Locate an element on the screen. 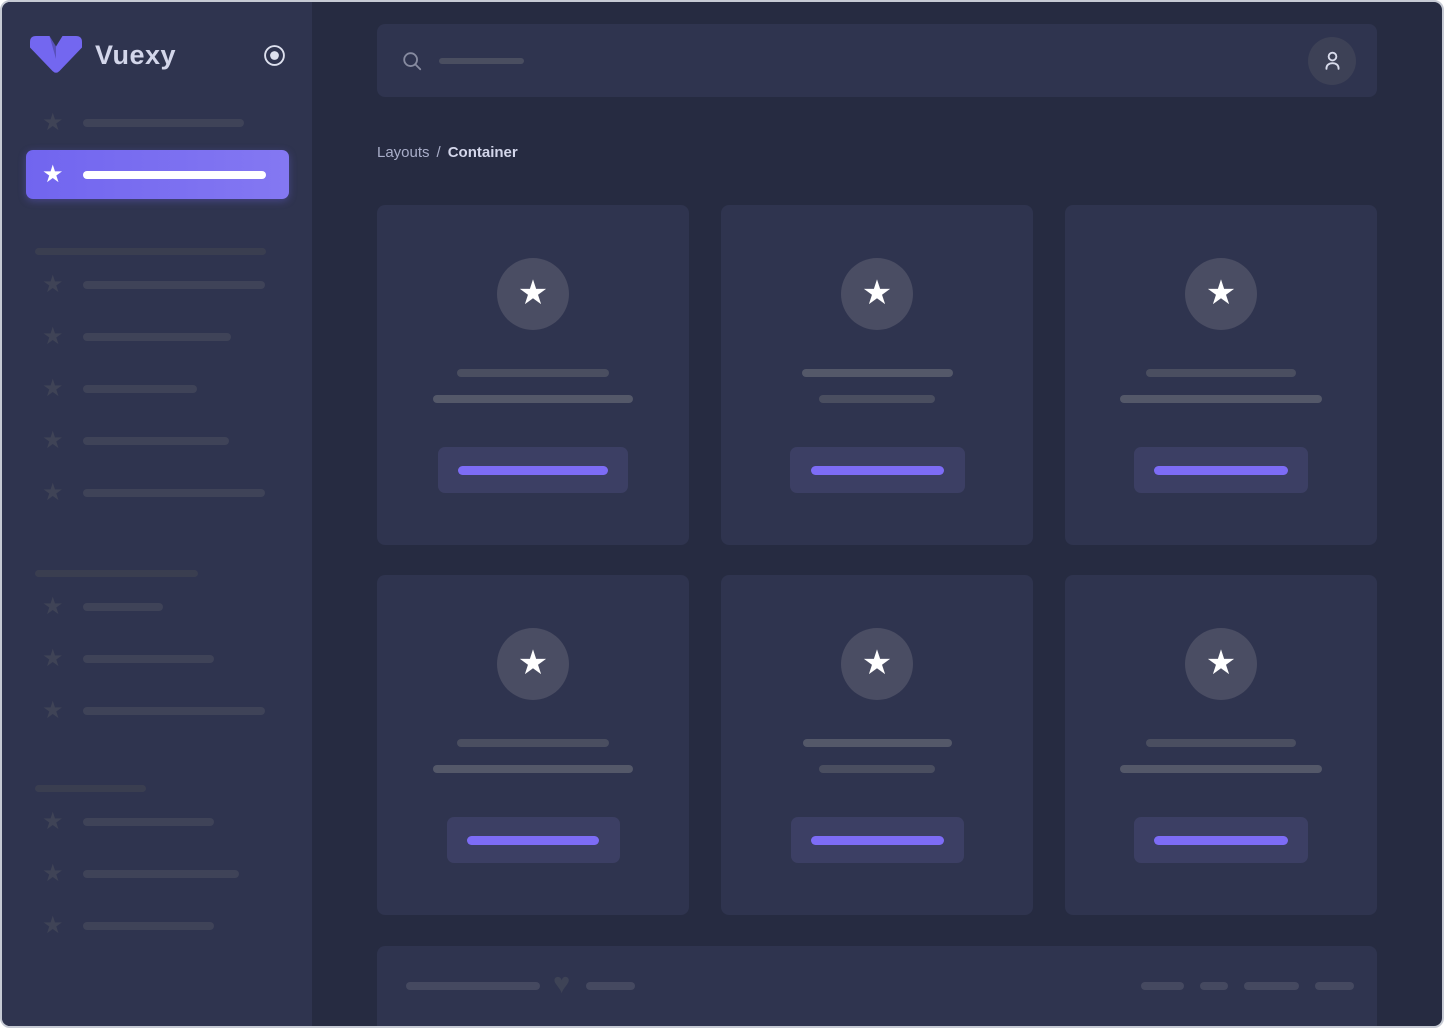  user-icon is located at coordinates (1332, 60).